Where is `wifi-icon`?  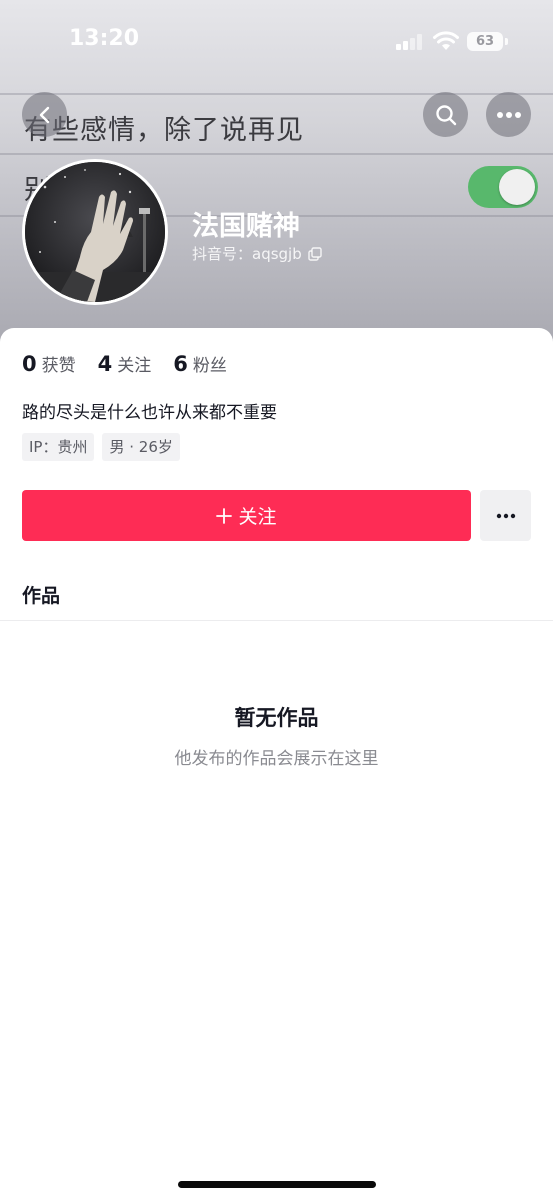 wifi-icon is located at coordinates (446, 40).